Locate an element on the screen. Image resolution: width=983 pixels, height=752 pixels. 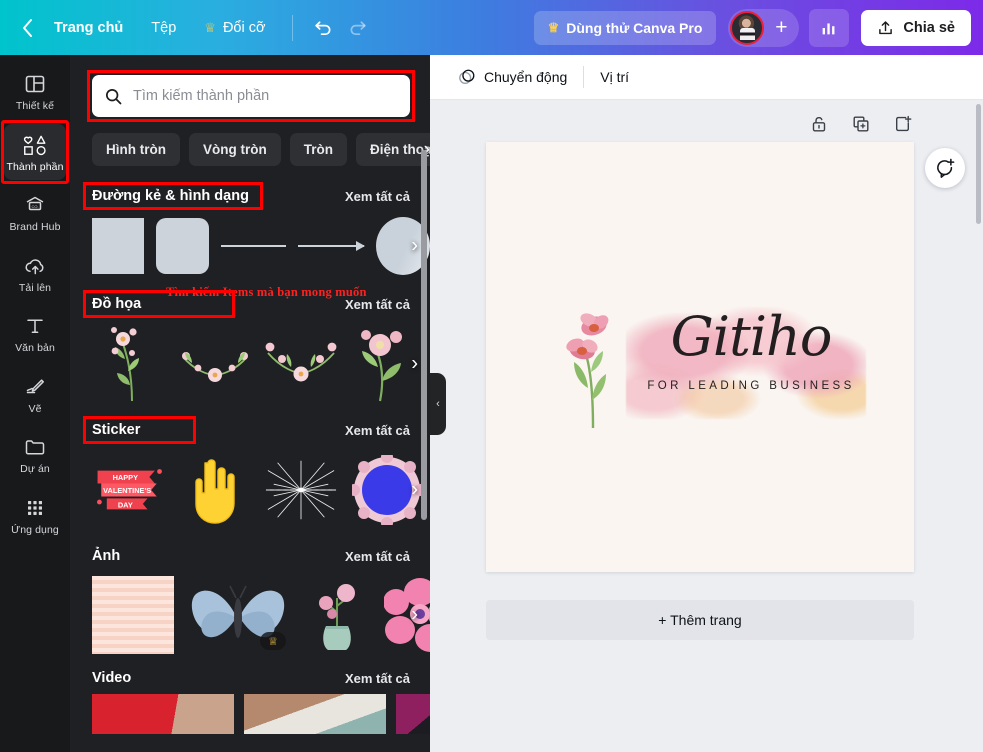
sticker-items: HAPPY VALENTINE'S DAY is located at coordinates (261, 490).